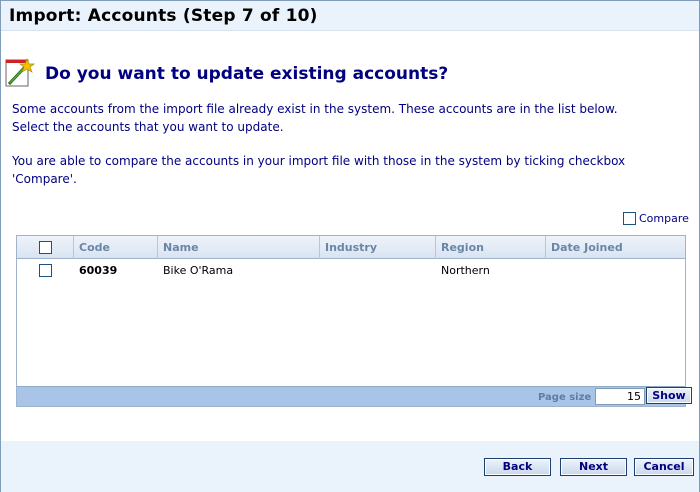  Describe the element at coordinates (45, 270) in the screenshot. I see `row-checkbox` at that location.